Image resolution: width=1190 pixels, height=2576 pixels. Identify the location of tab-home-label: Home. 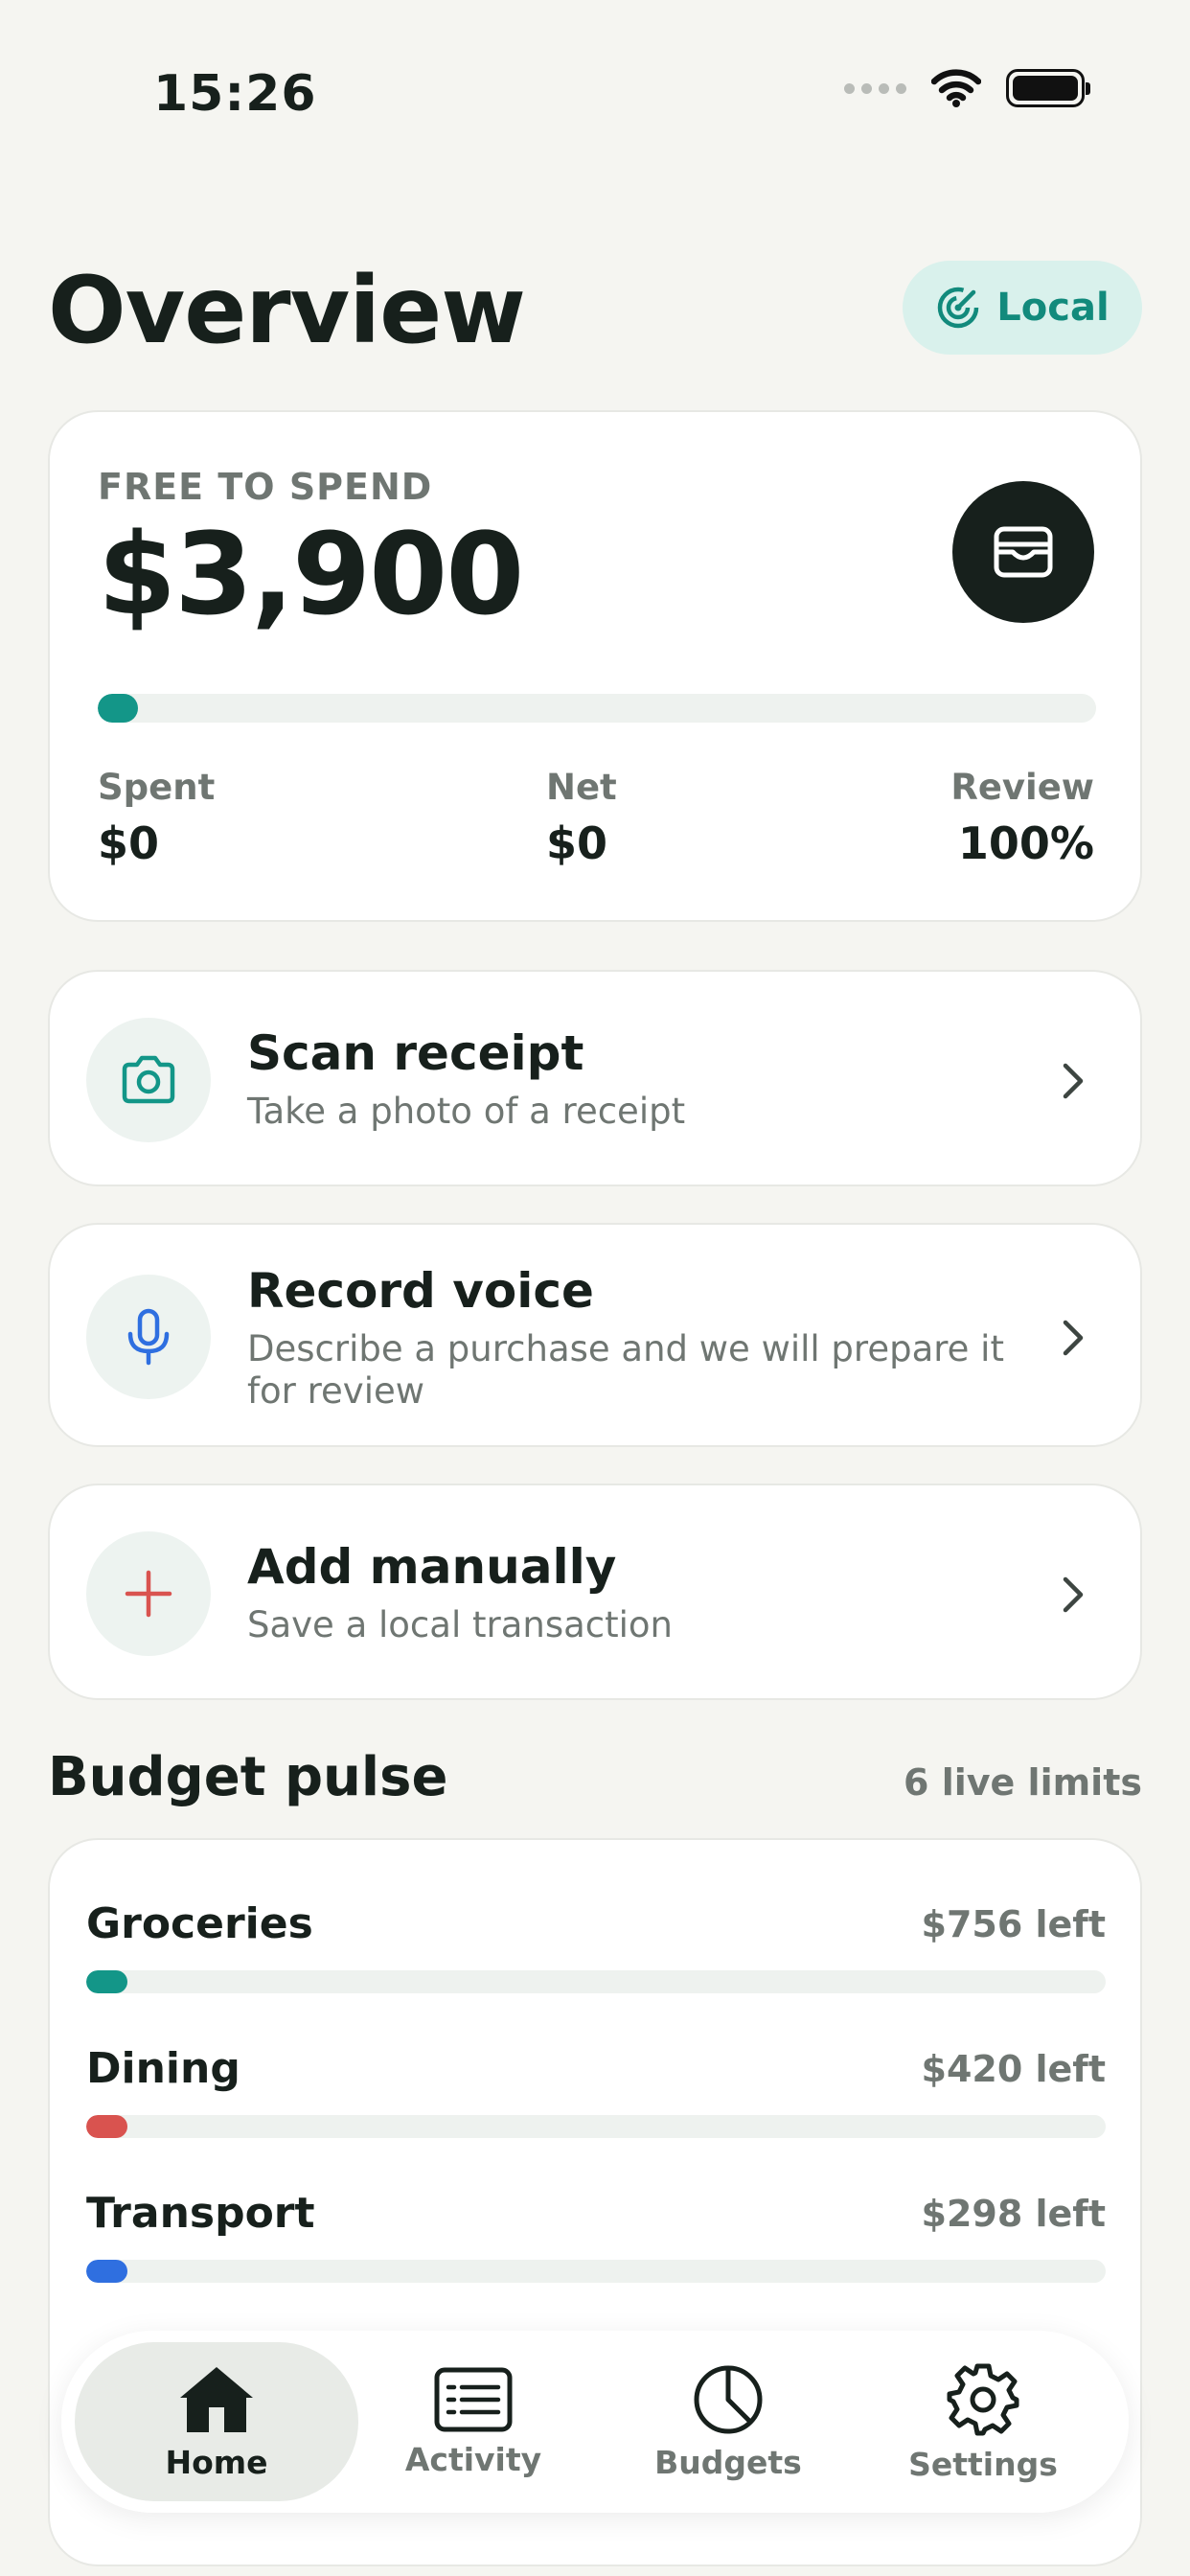
(217, 2462).